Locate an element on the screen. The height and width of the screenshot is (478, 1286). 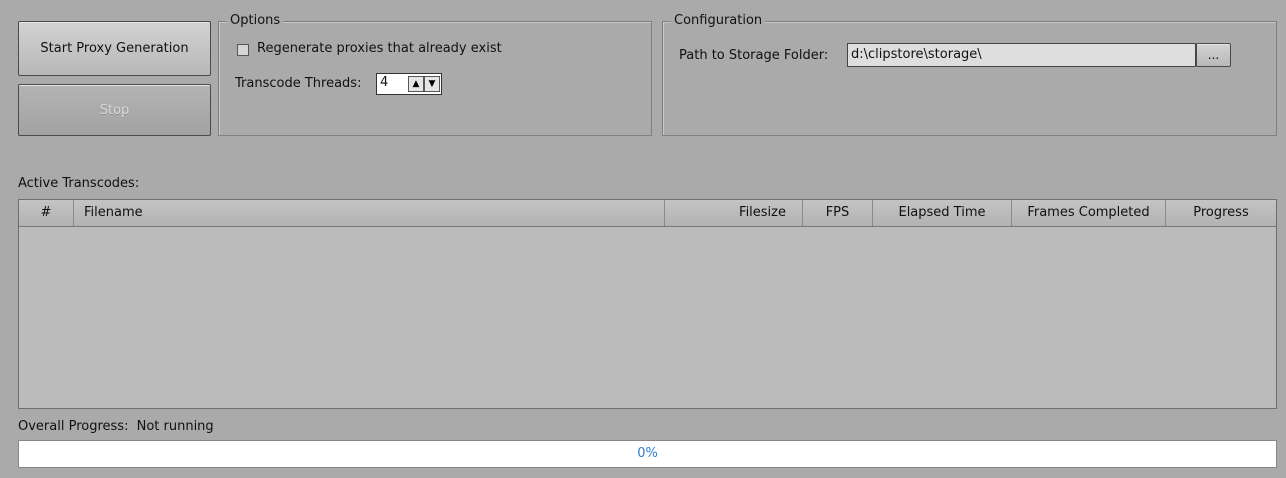
overall-progress-caption: Overall Progress: is located at coordinates (73, 426).